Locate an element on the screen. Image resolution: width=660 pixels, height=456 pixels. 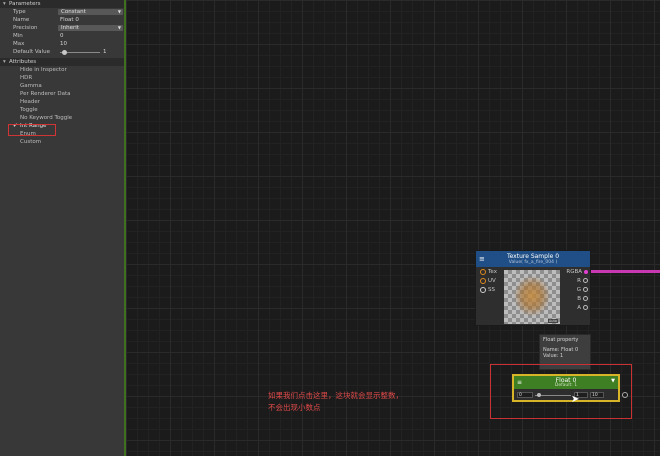
parameters-title: Parameters is located at coordinates (25, 4).